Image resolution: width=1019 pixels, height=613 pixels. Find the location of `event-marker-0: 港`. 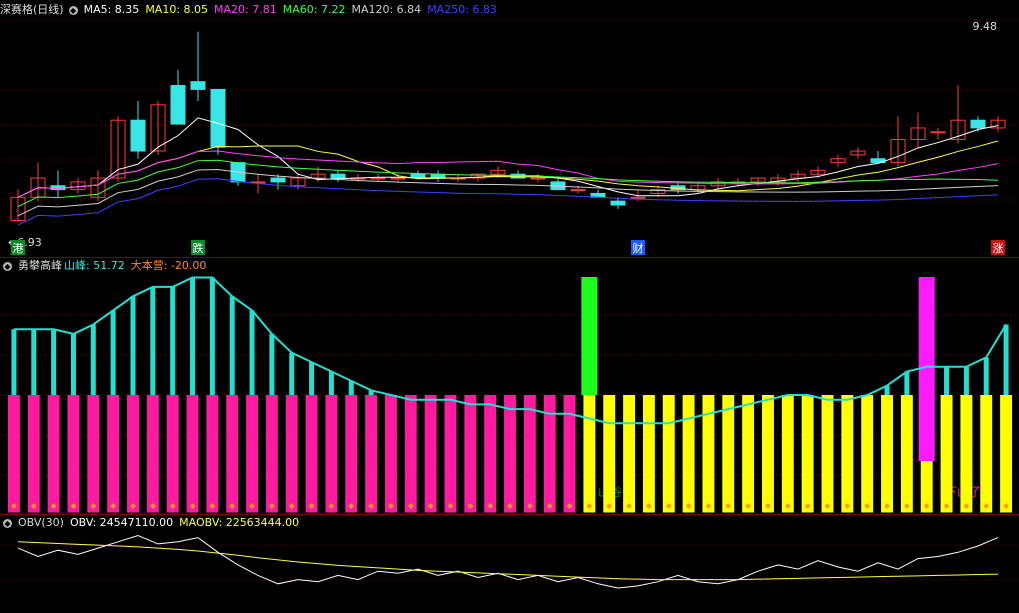

event-marker-0: 港 is located at coordinates (18, 248).